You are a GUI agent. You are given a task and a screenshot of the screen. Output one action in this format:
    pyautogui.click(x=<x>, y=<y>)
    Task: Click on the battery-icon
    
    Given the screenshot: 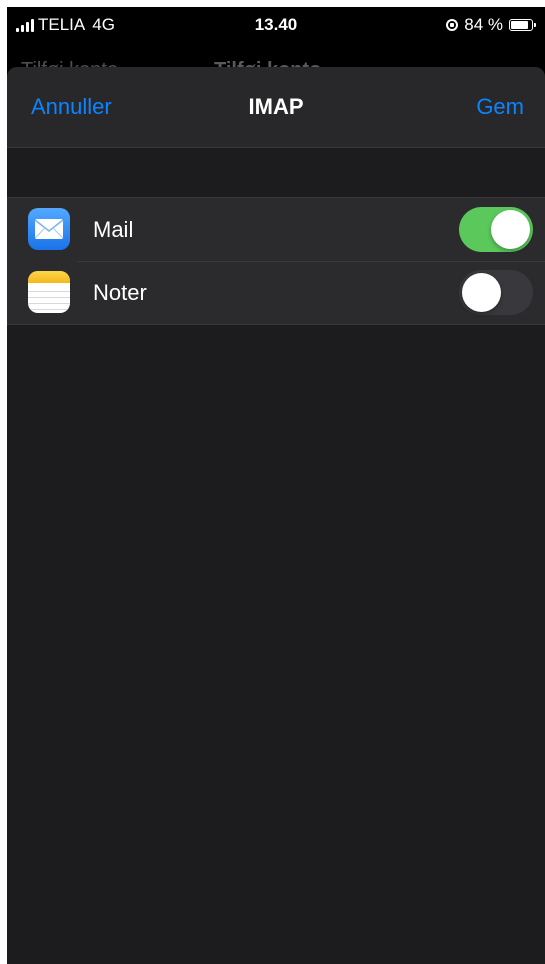 What is the action you would take?
    pyautogui.click(x=522, y=25)
    